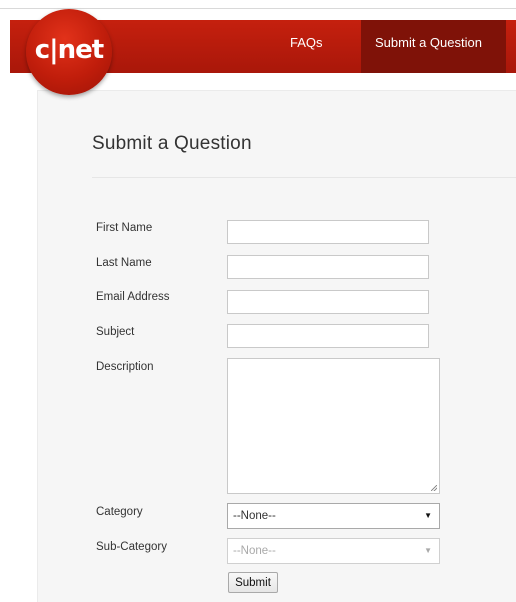 The image size is (516, 602). I want to click on nav-faqs-link: FAQs, so click(306, 42).